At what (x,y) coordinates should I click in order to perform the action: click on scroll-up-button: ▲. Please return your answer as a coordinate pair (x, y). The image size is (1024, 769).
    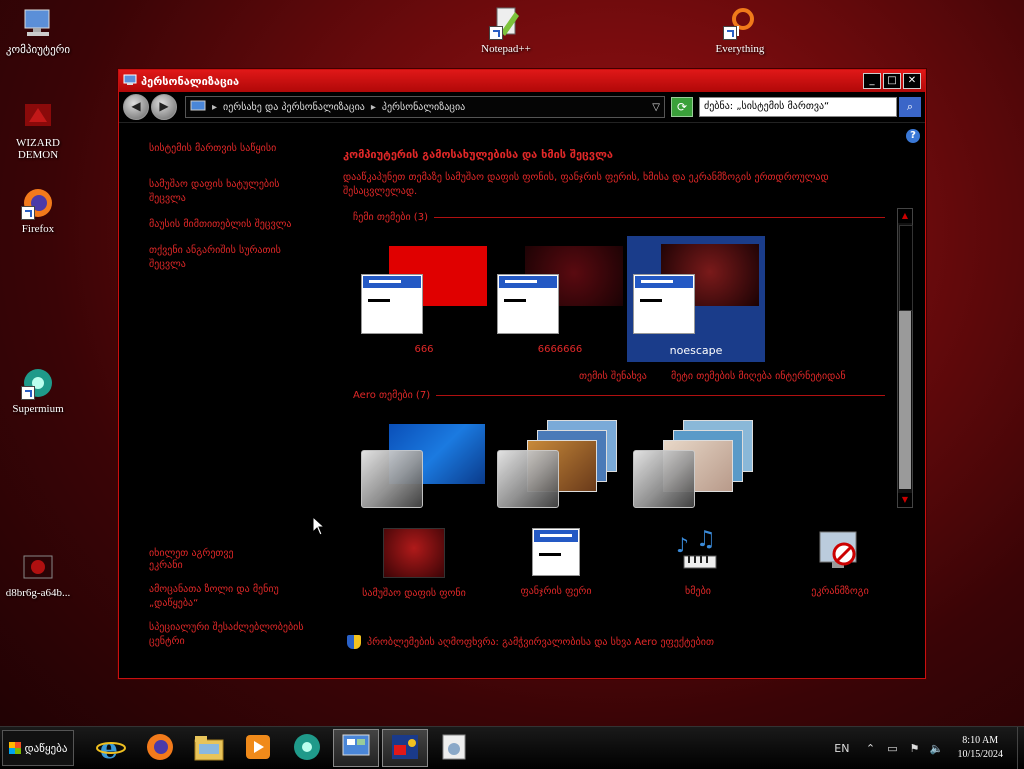
    Looking at the image, I should click on (905, 216).